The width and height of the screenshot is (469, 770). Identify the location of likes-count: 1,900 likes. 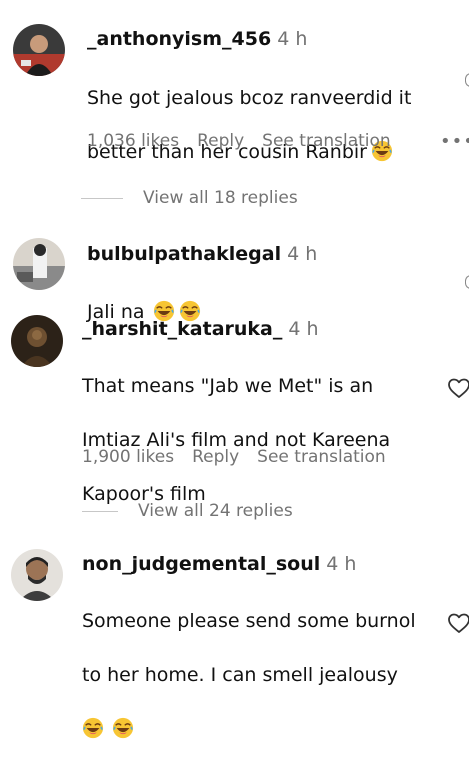
(128, 457).